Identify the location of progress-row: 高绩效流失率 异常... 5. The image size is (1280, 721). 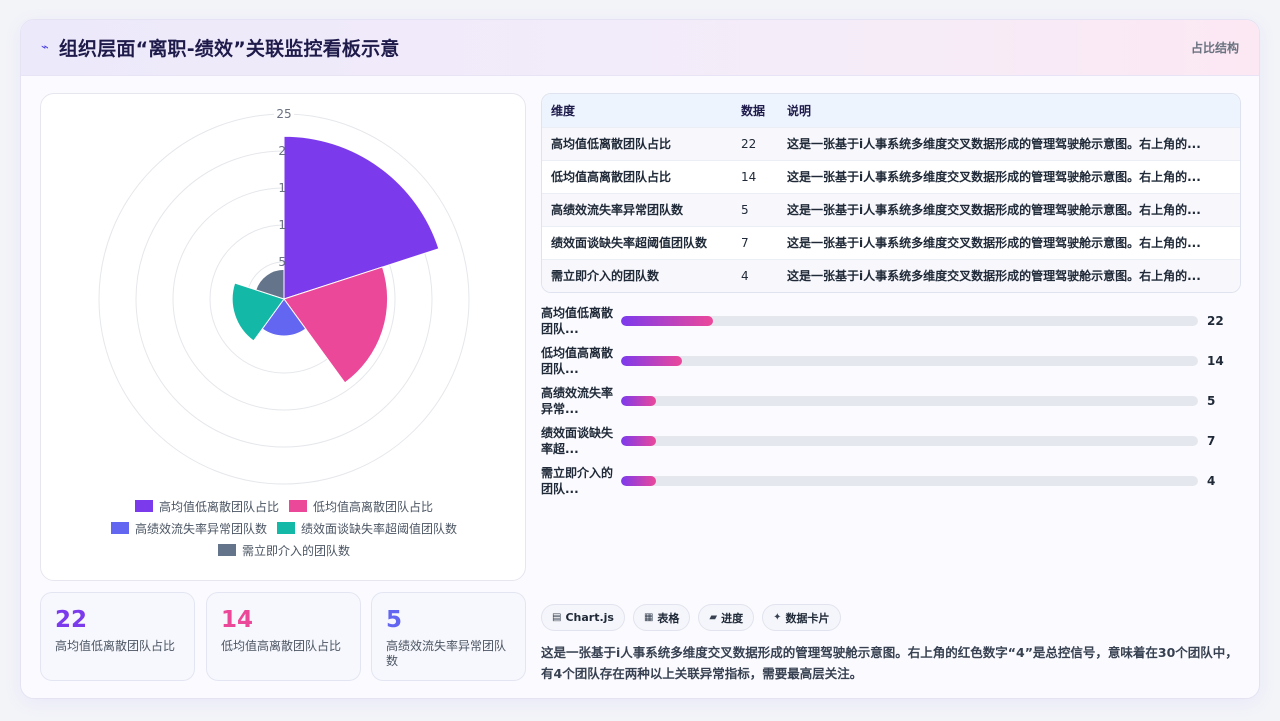
(891, 401).